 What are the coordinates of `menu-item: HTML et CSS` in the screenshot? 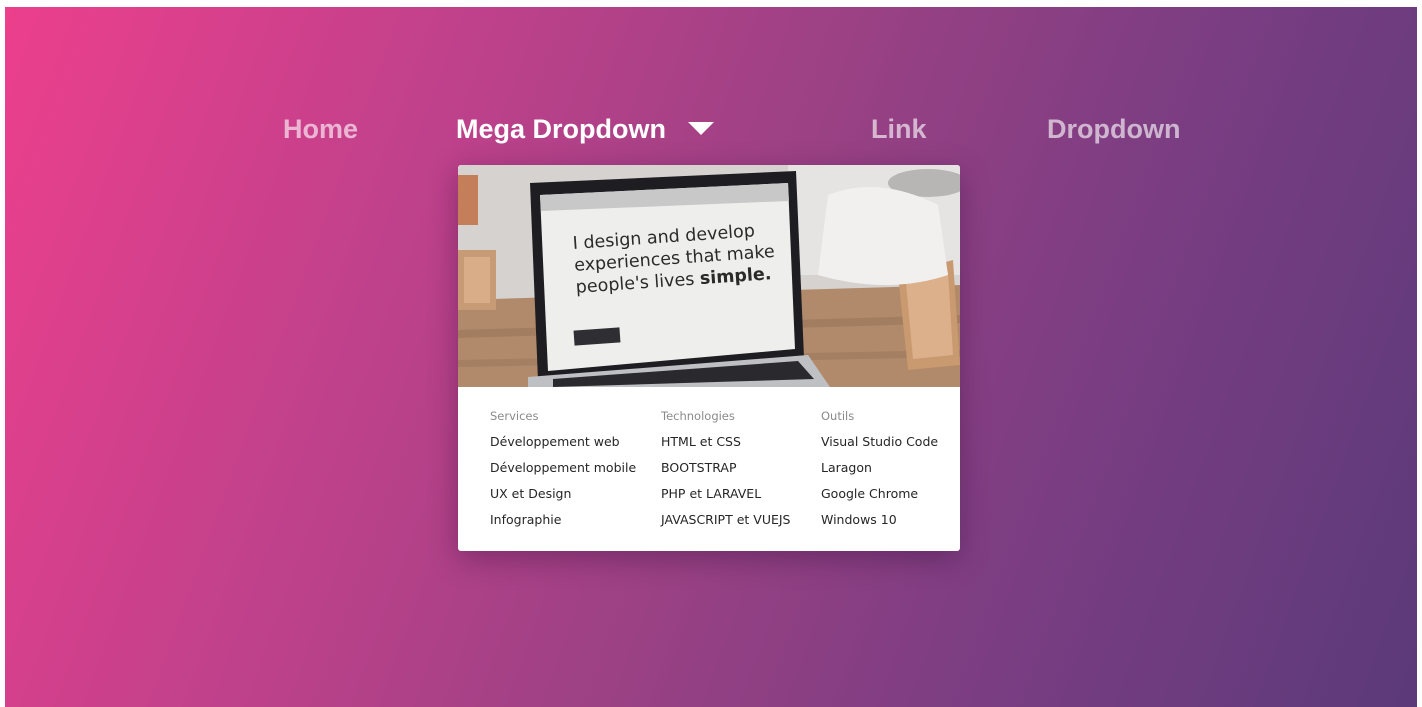 It's located at (726, 442).